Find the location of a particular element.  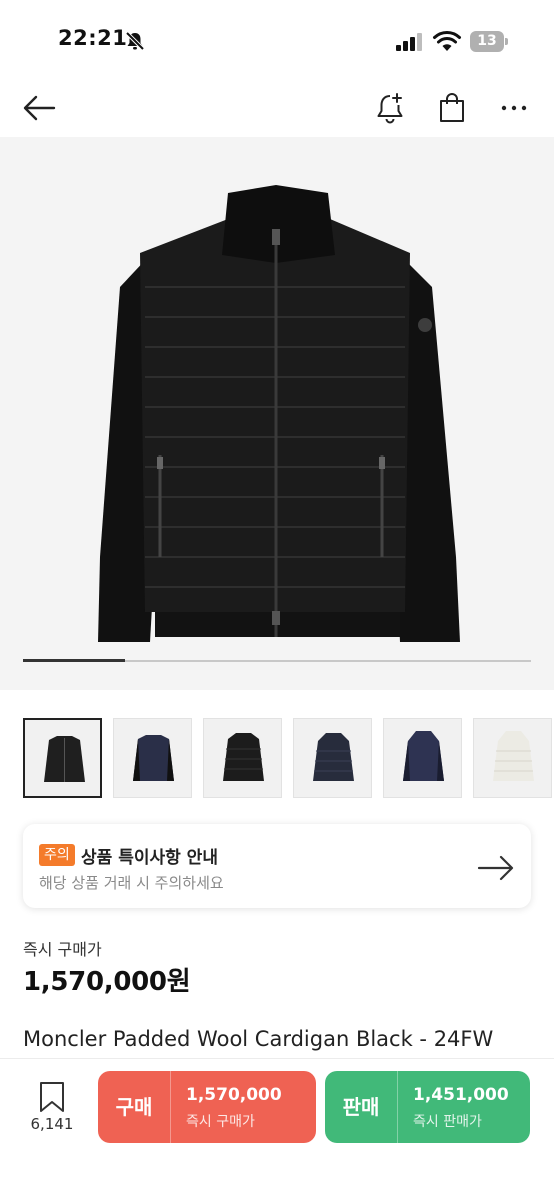

battery-level: 13 is located at coordinates (487, 41).